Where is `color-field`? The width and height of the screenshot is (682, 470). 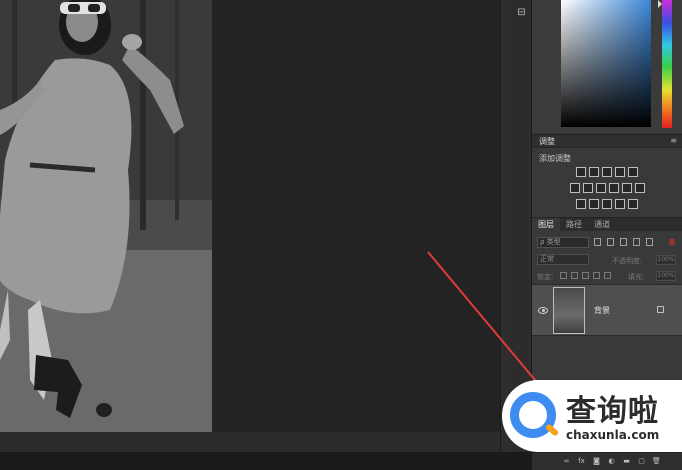
color-field is located at coordinates (606, 63).